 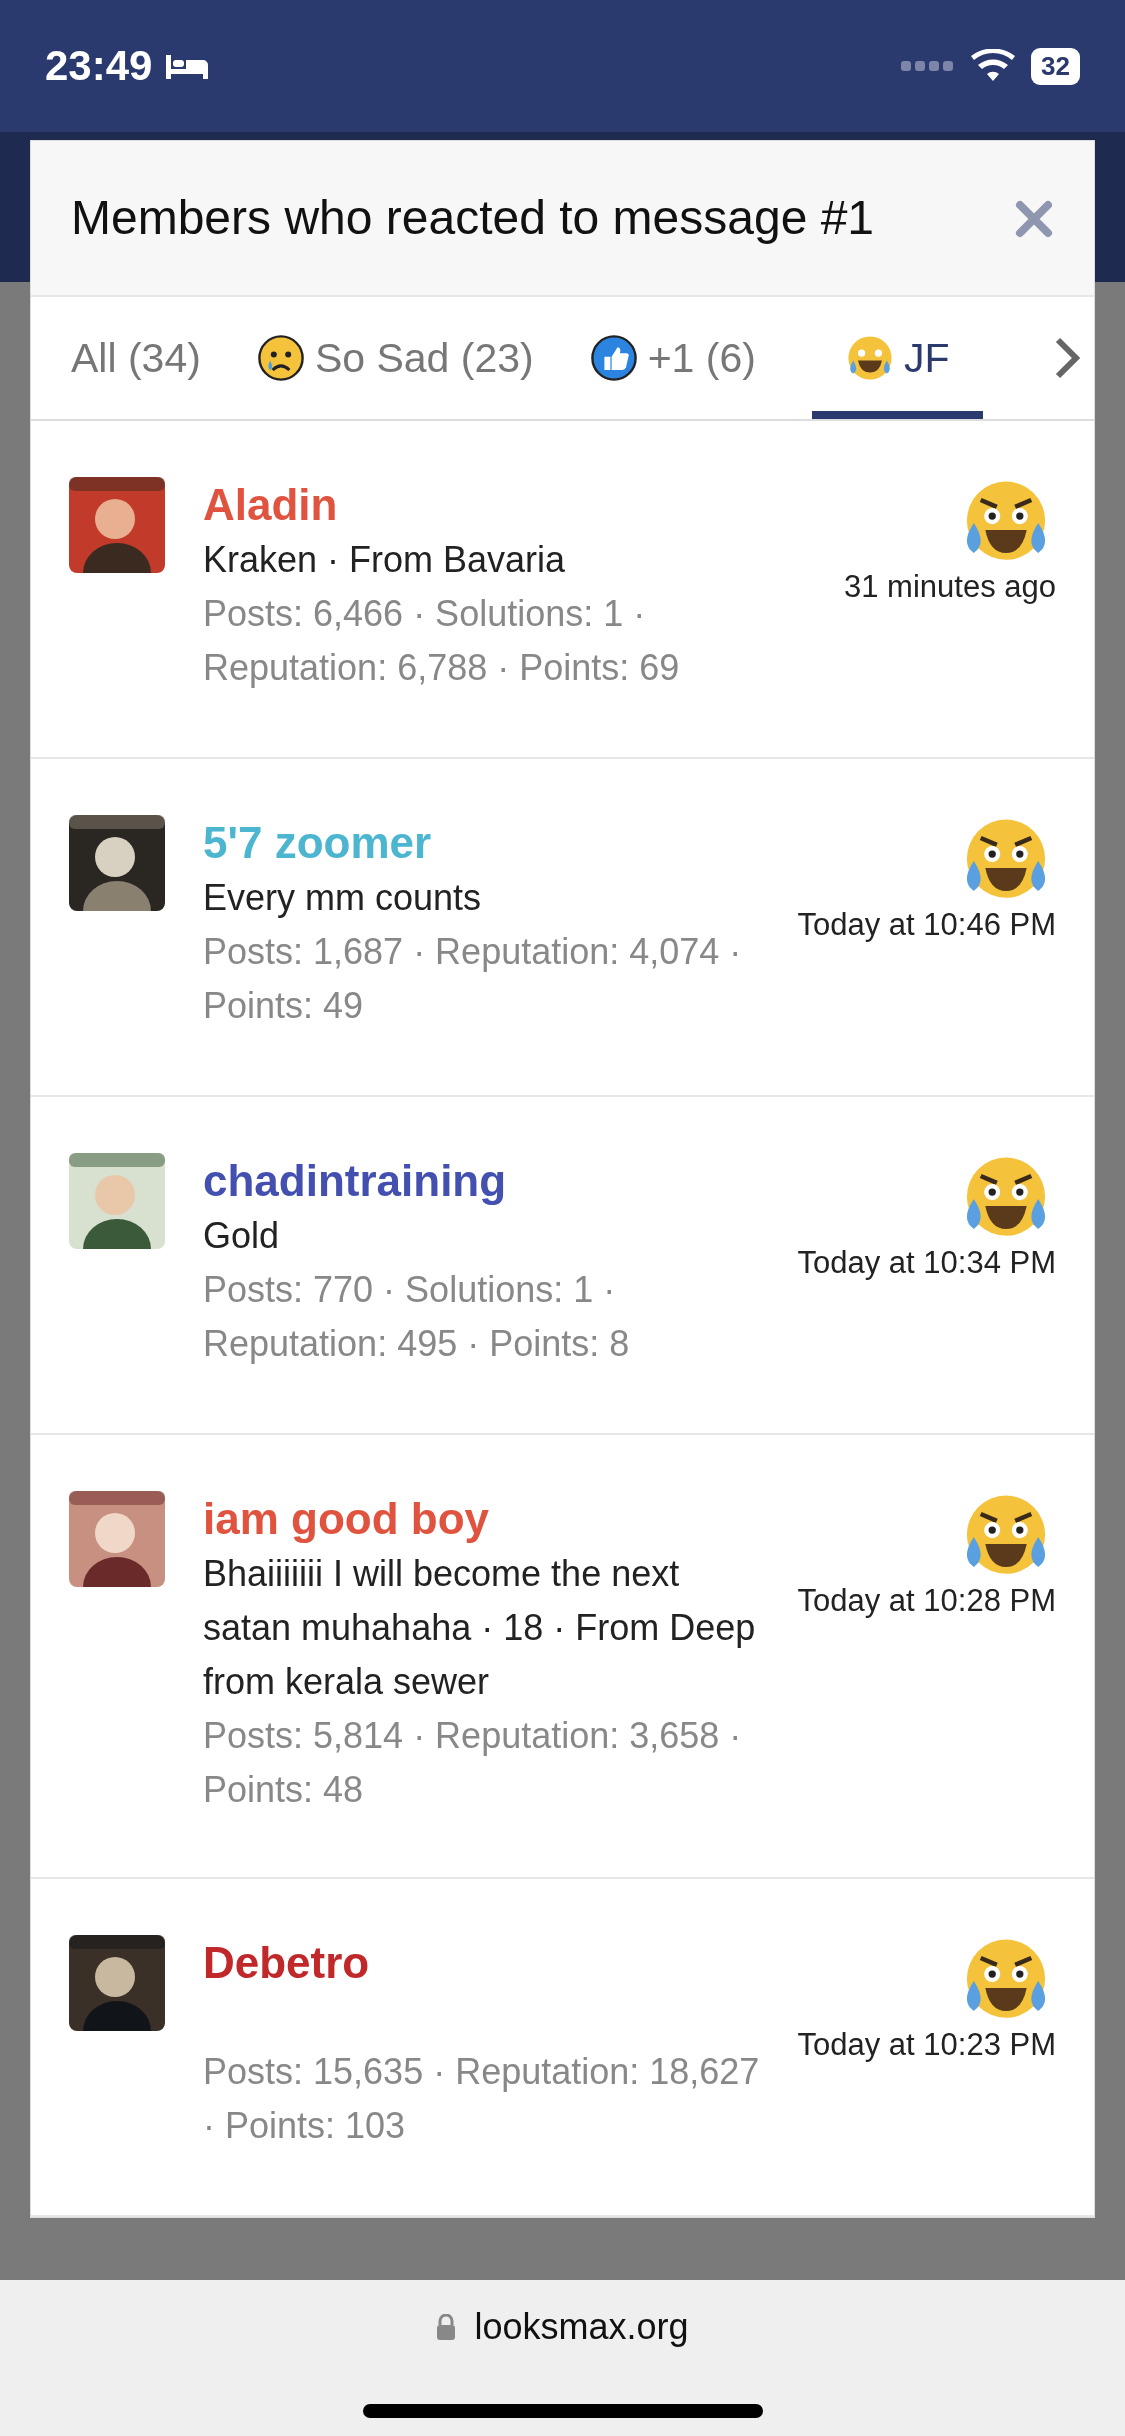 What do you see at coordinates (672, 358) in the screenshot?
I see `reaction-tab: +1 (6)` at bounding box center [672, 358].